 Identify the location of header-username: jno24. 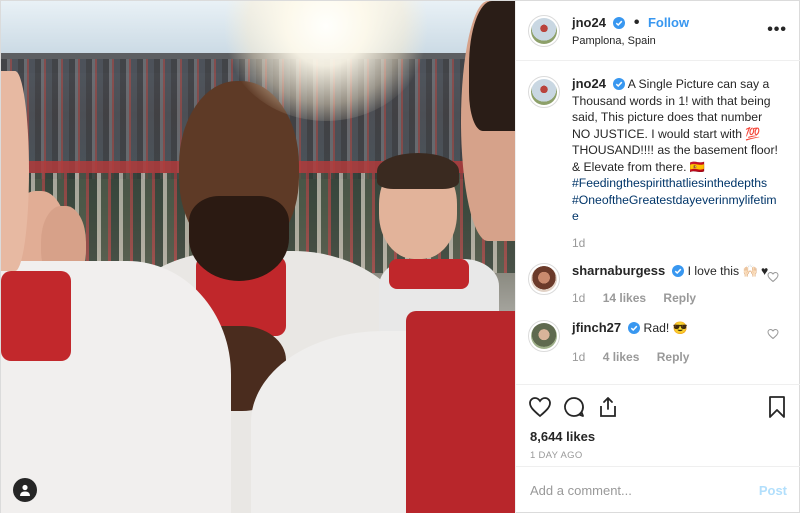
(589, 22).